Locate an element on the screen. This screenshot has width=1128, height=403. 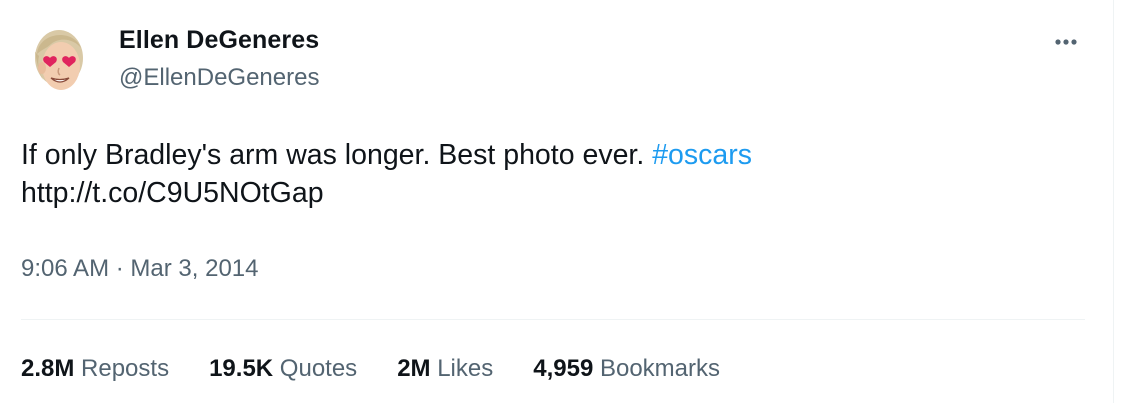
stat-label: Likes is located at coordinates (465, 368).